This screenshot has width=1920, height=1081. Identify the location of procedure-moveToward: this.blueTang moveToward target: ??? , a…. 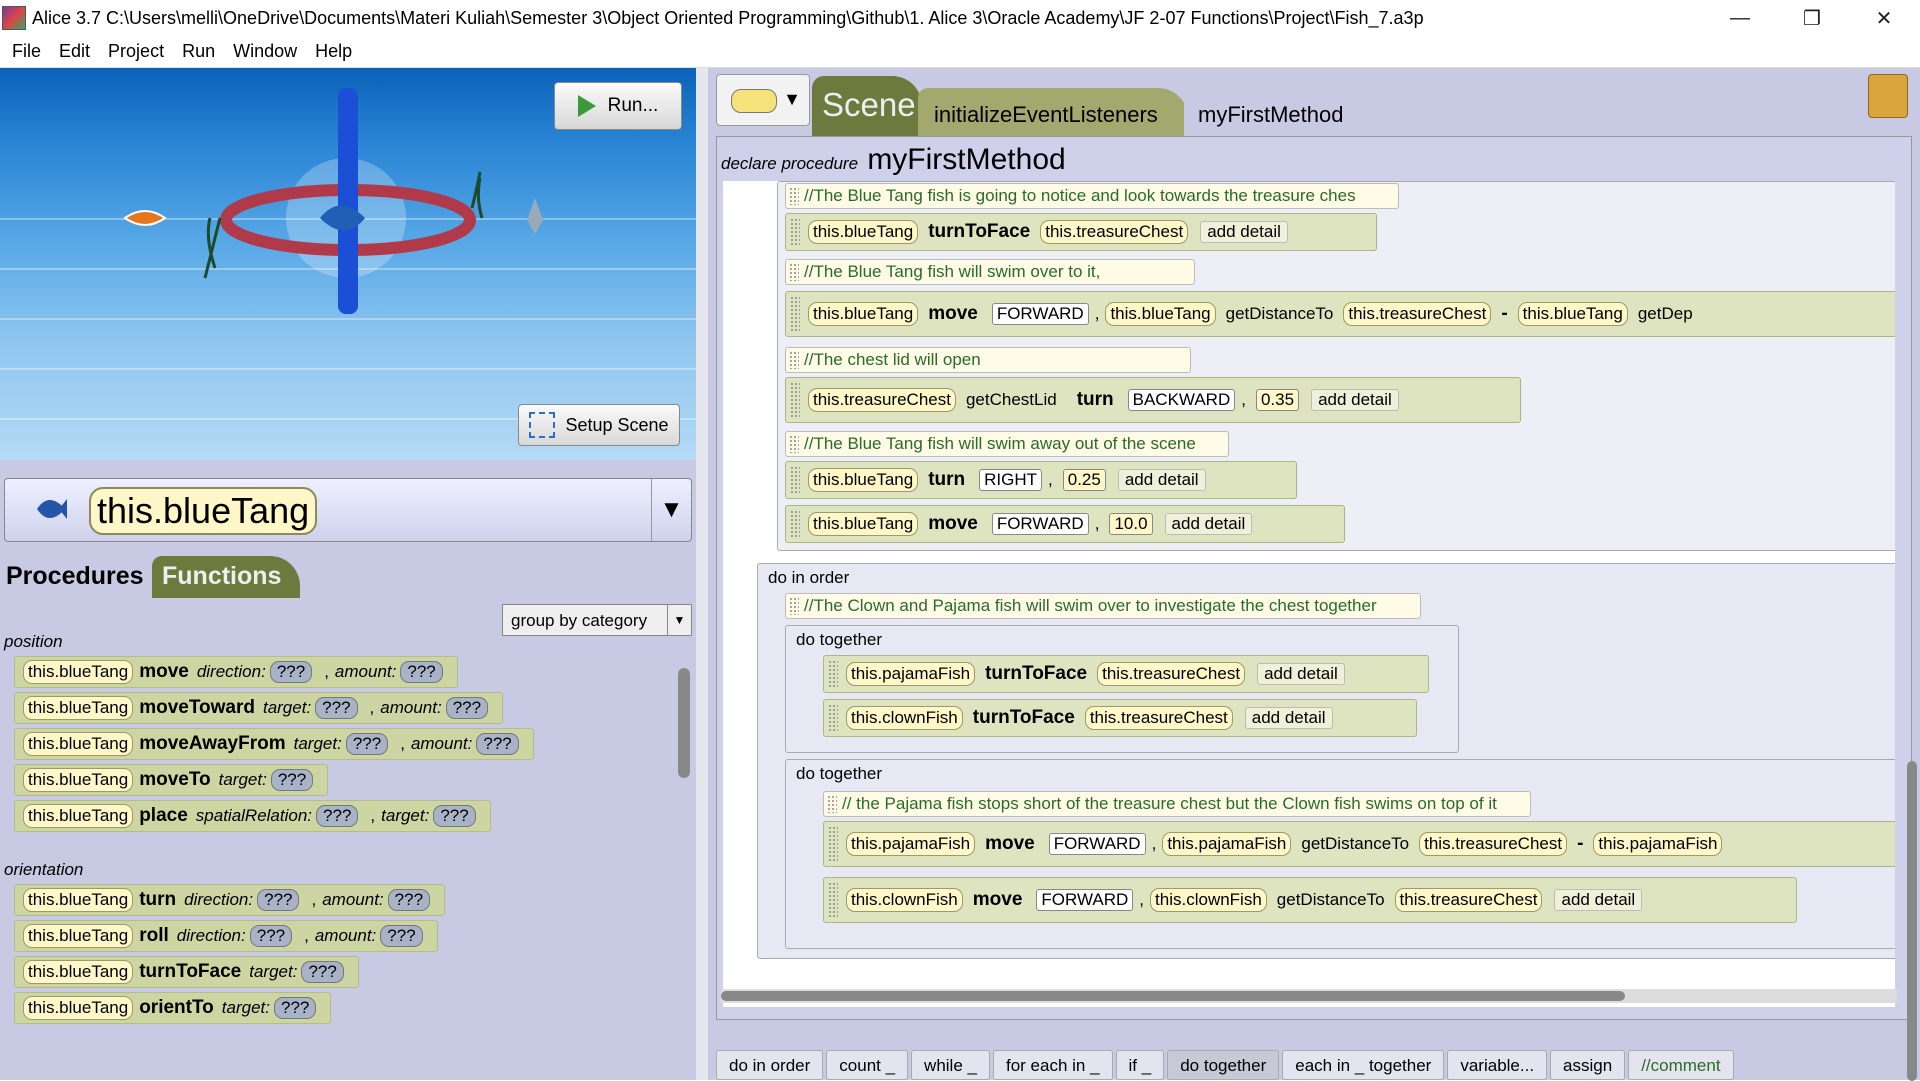
(259, 708).